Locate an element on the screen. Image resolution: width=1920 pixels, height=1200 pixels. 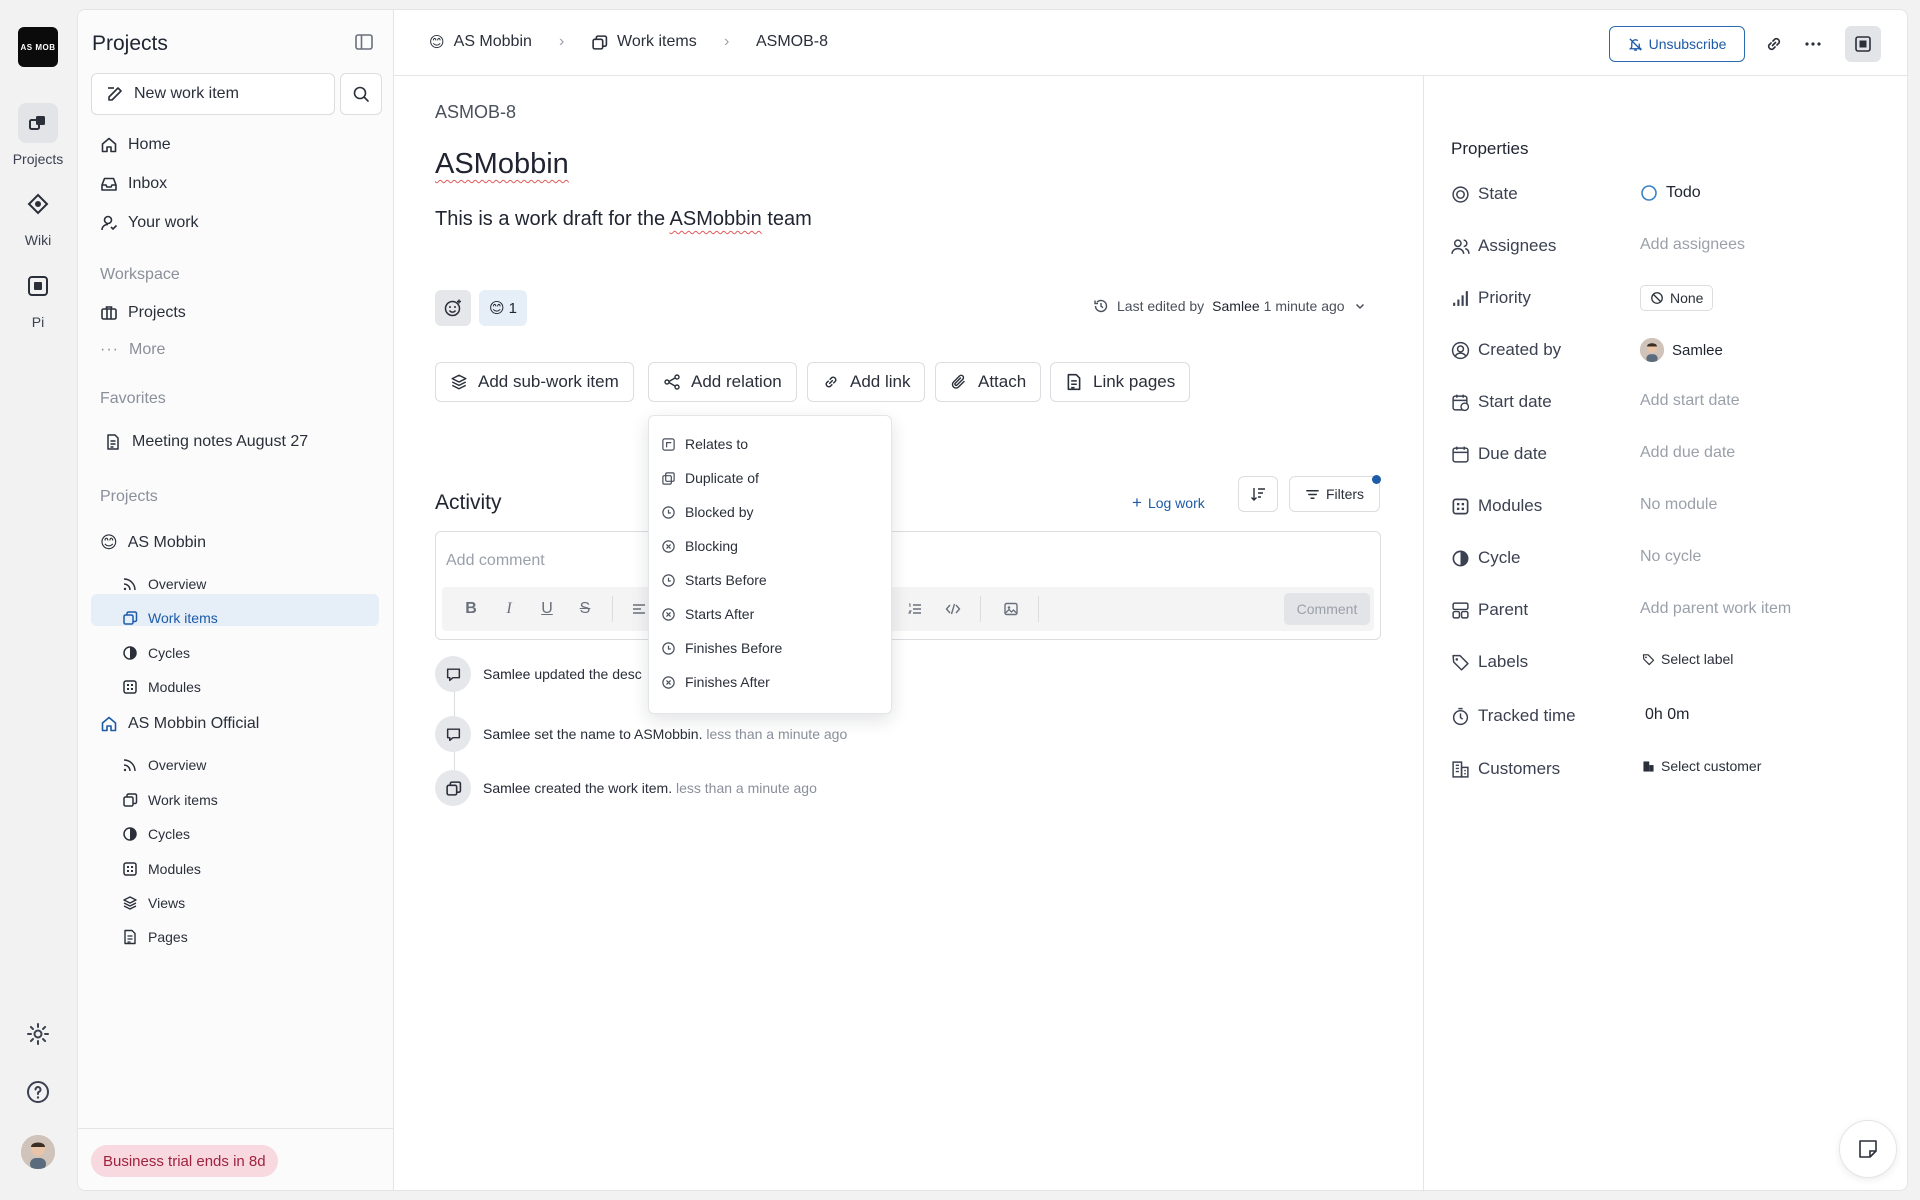
add-relation-button: Add relation is located at coordinates (722, 382).